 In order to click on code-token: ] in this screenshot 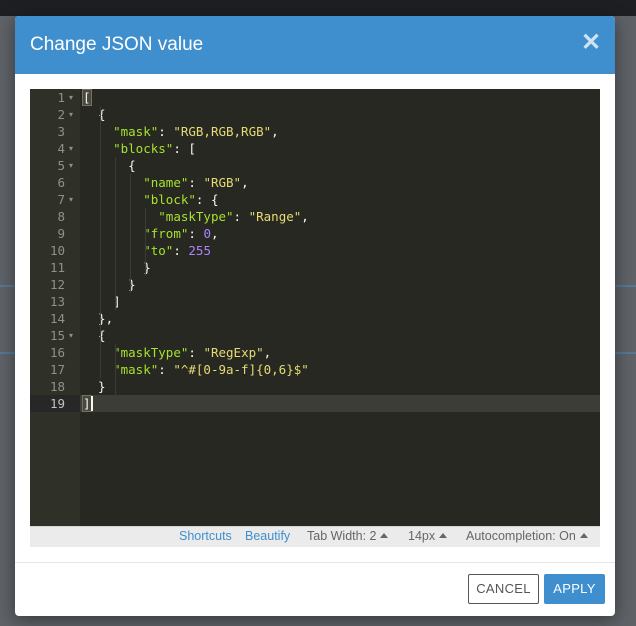, I will do `click(87, 403)`.